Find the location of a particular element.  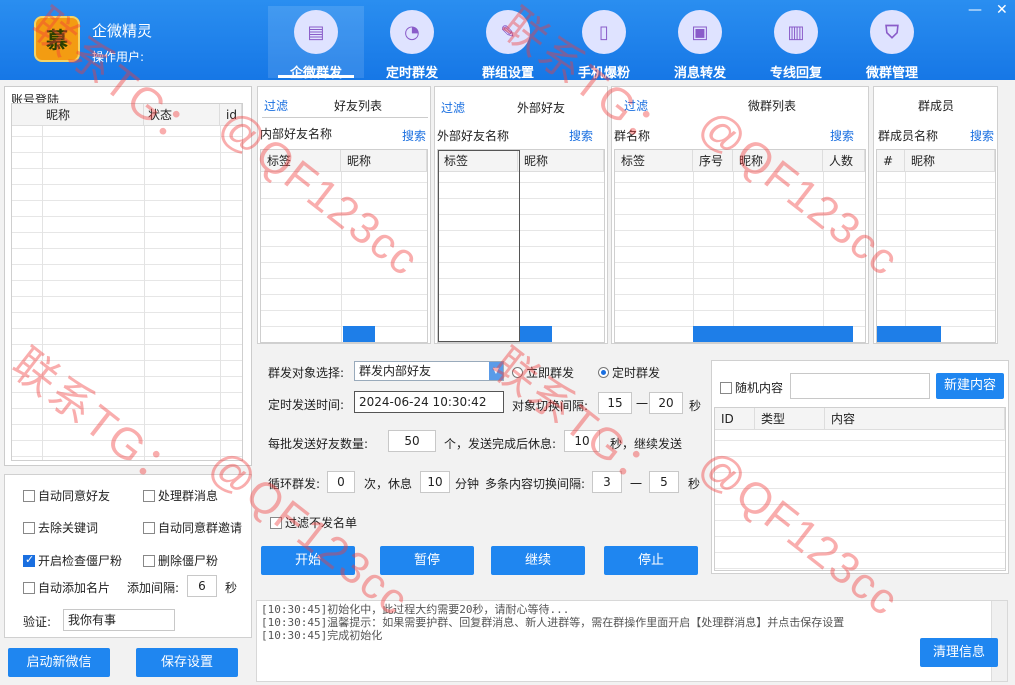

minimize-button: — is located at coordinates (975, 10).